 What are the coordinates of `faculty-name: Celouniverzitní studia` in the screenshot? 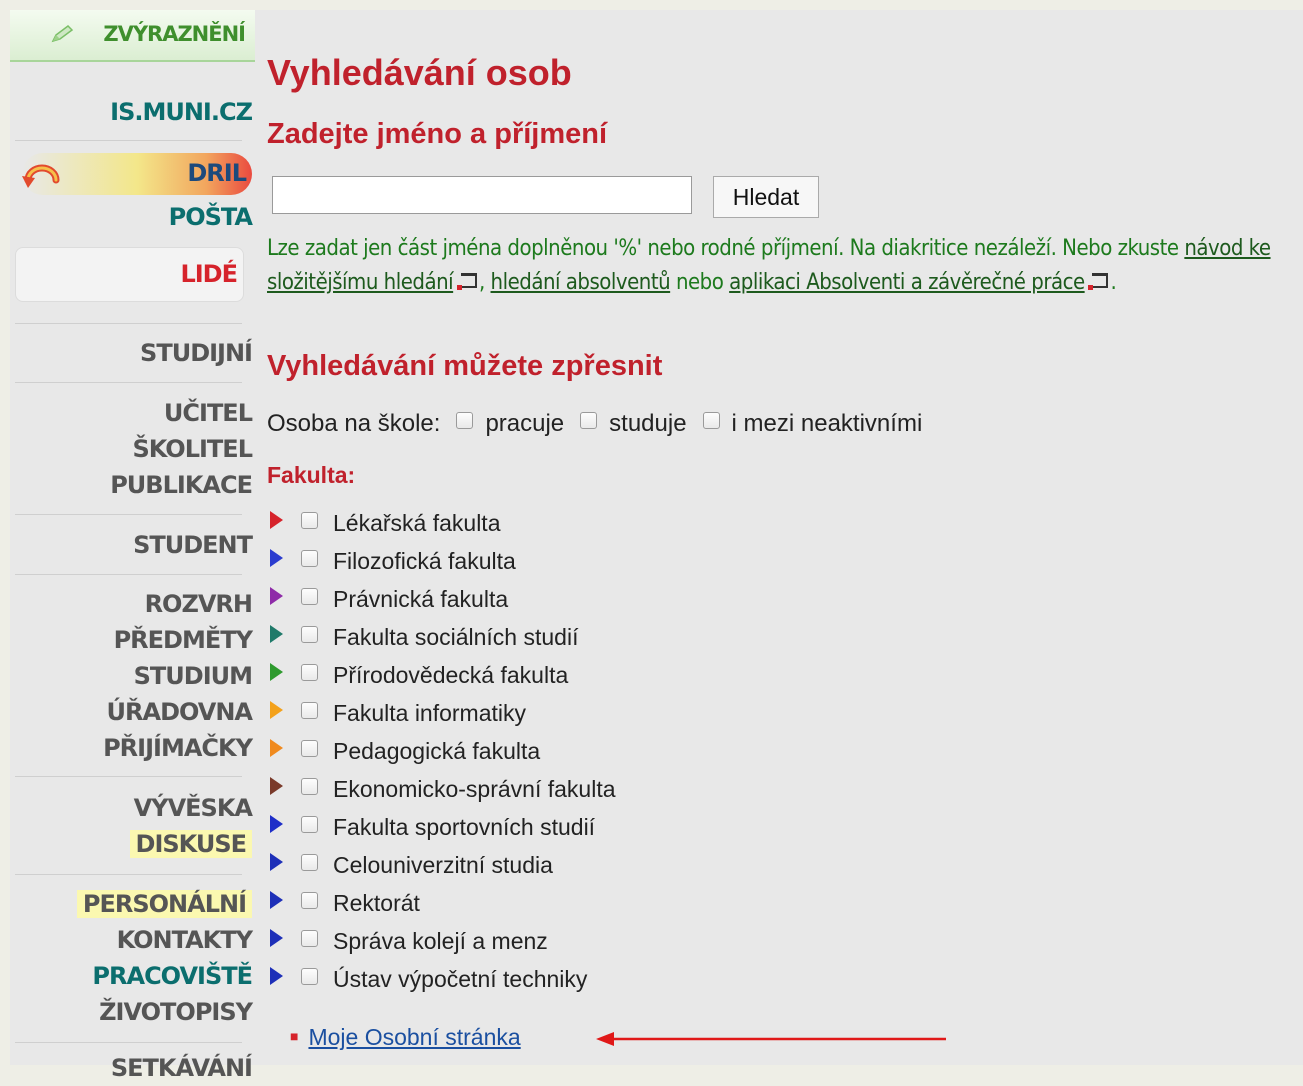 It's located at (443, 864).